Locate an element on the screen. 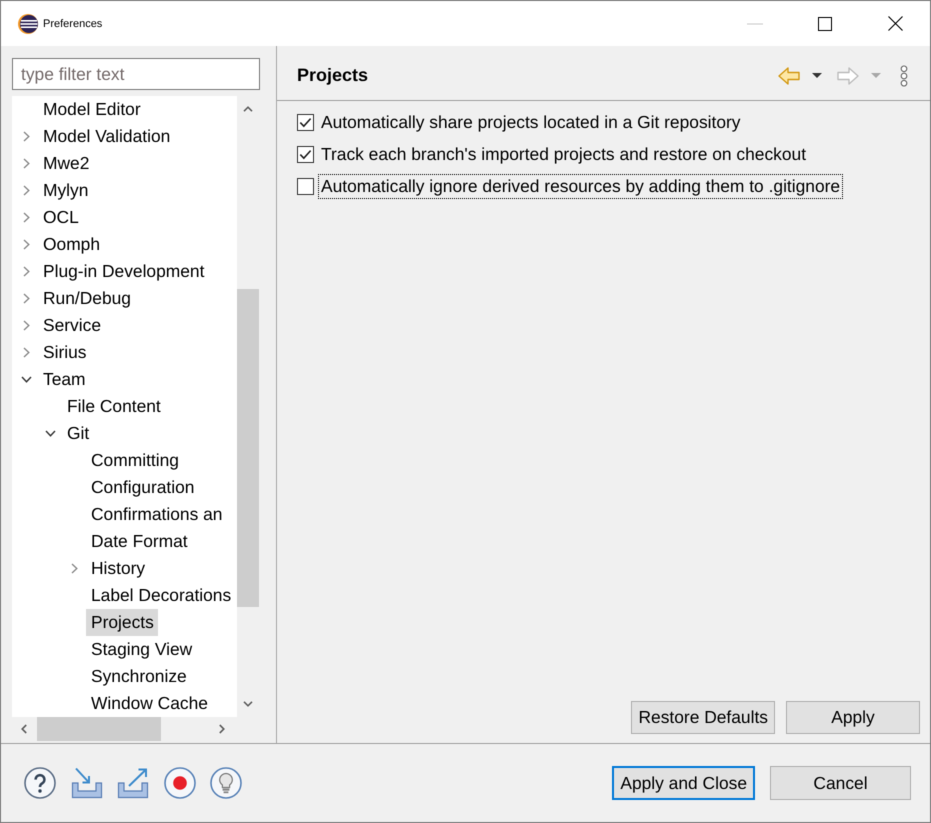 The width and height of the screenshot is (931, 823). scroll-down-icon is located at coordinates (248, 704).